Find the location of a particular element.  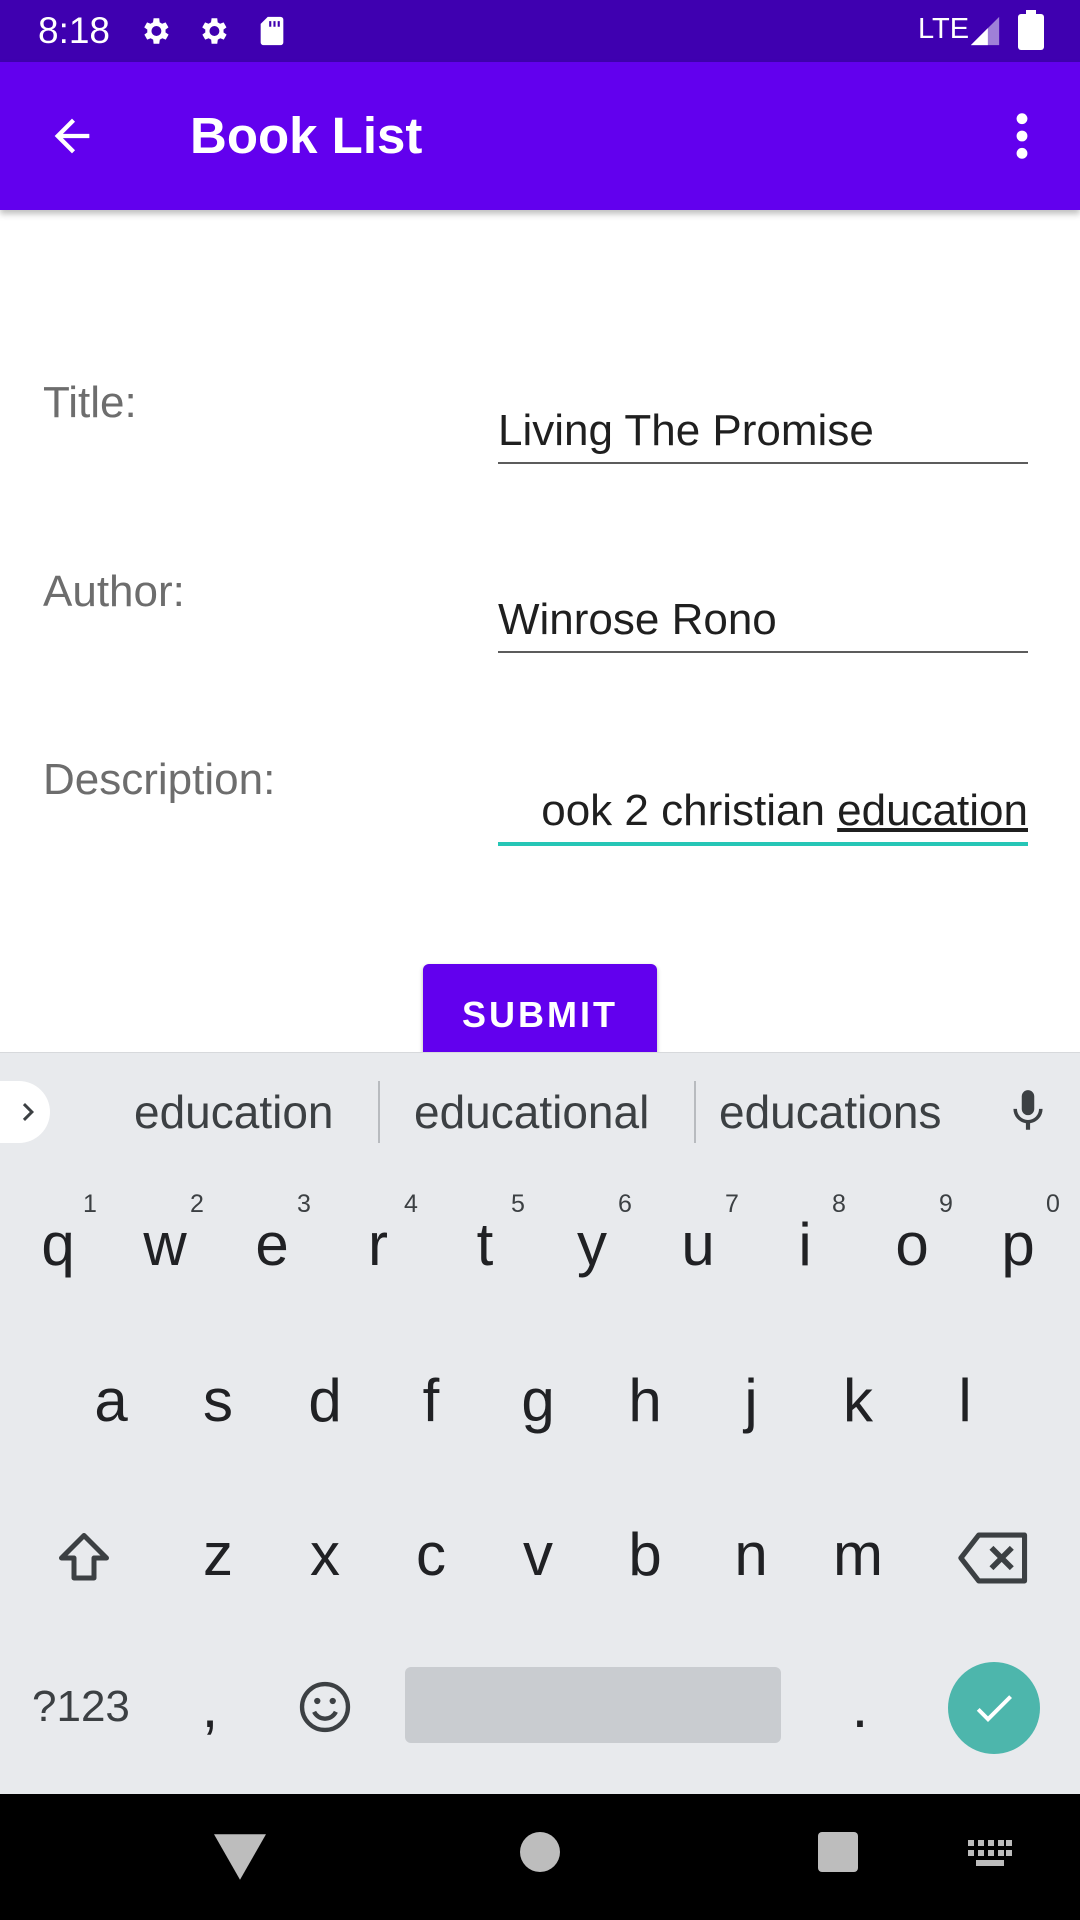

description-text: ook 2 christian is located at coordinates (689, 810).